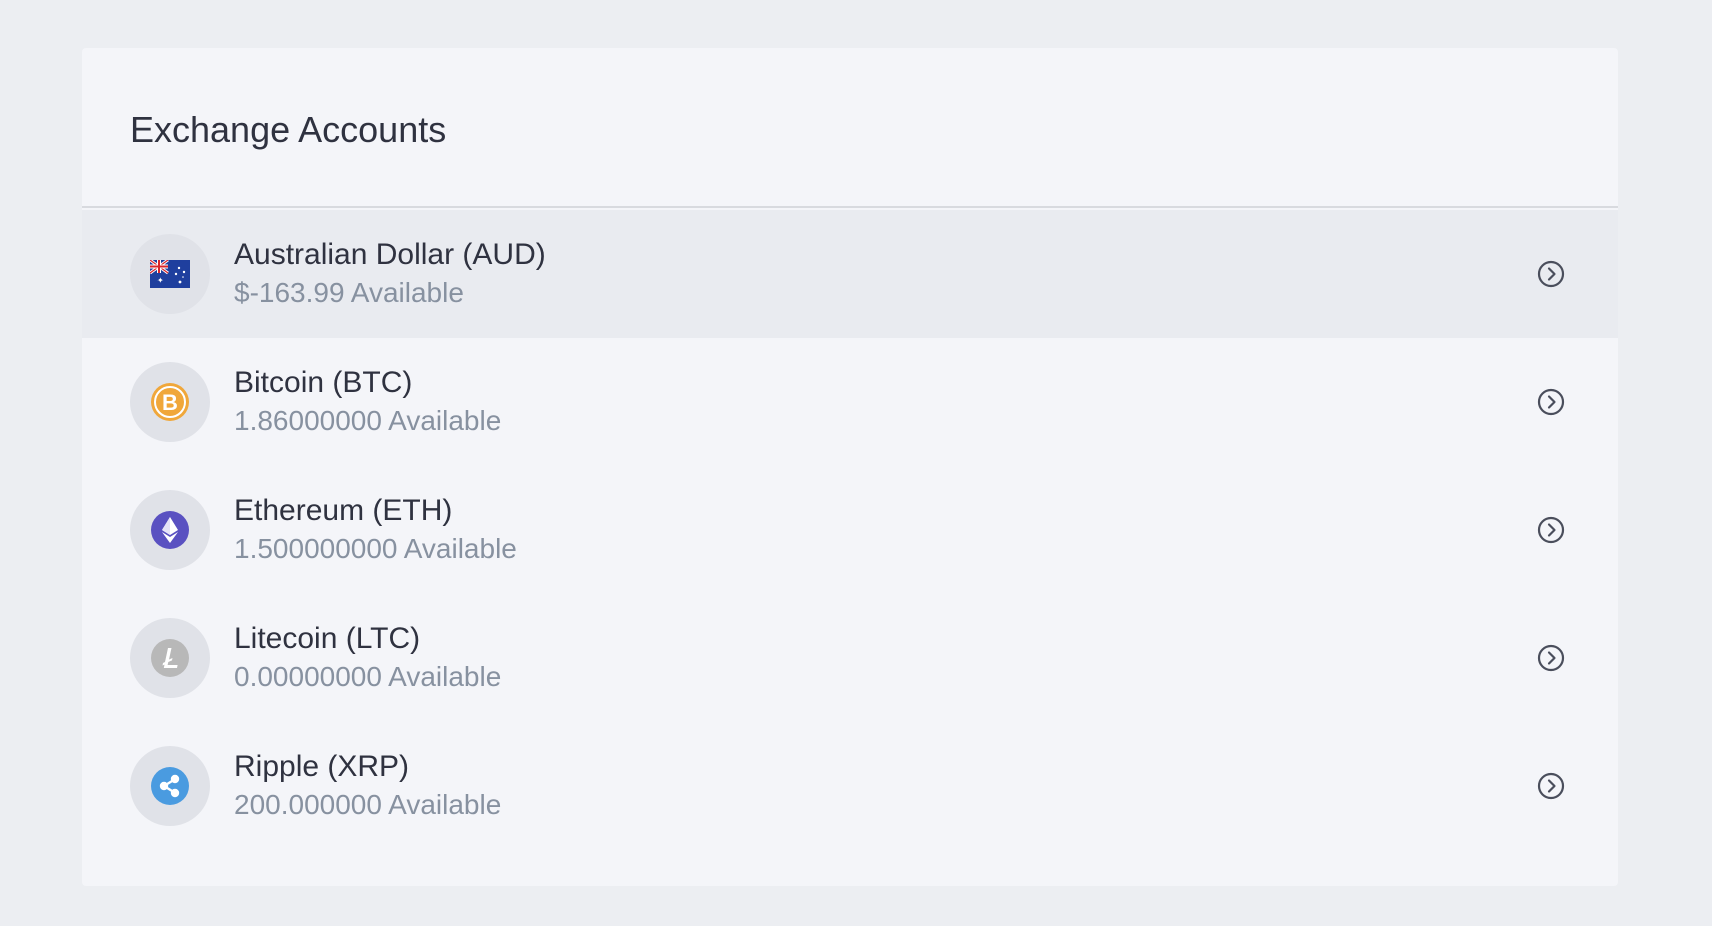  I want to click on account-balance: 1.86000000 Available, so click(368, 420).